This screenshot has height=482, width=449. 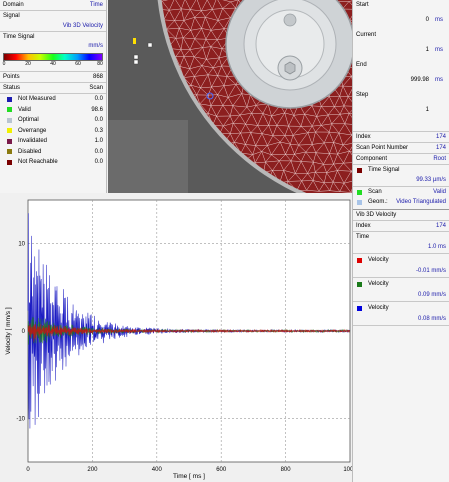 I want to click on velocity-value: 0.09 mm/s, so click(x=431, y=295).